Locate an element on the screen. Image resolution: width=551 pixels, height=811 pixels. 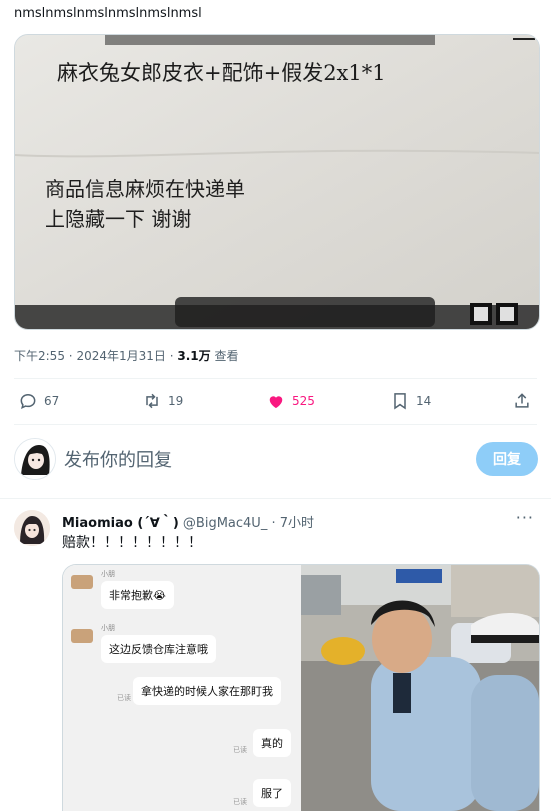
views-count: 3.1万 is located at coordinates (194, 356).